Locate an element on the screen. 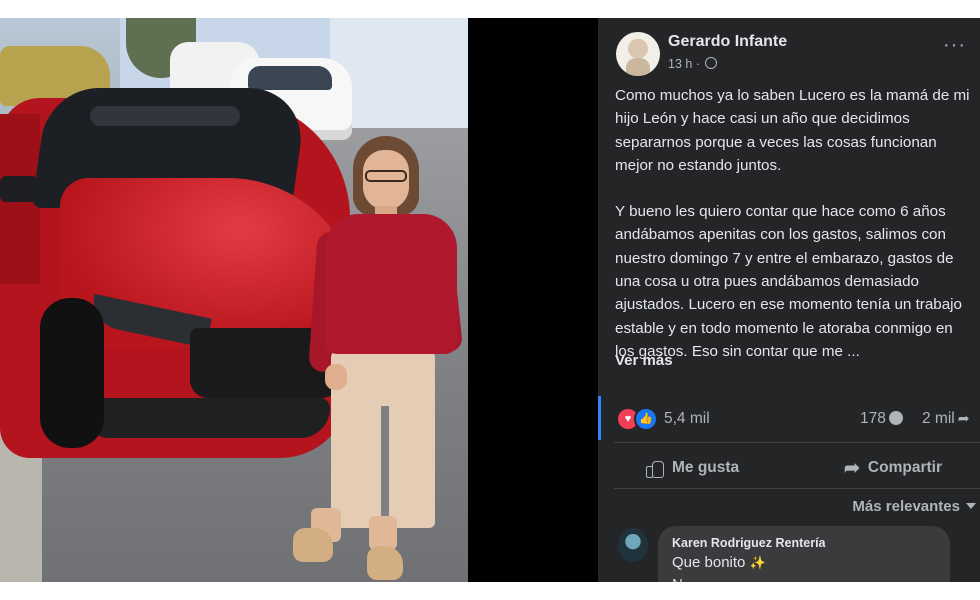  post-time: 13 h · is located at coordinates (684, 64).